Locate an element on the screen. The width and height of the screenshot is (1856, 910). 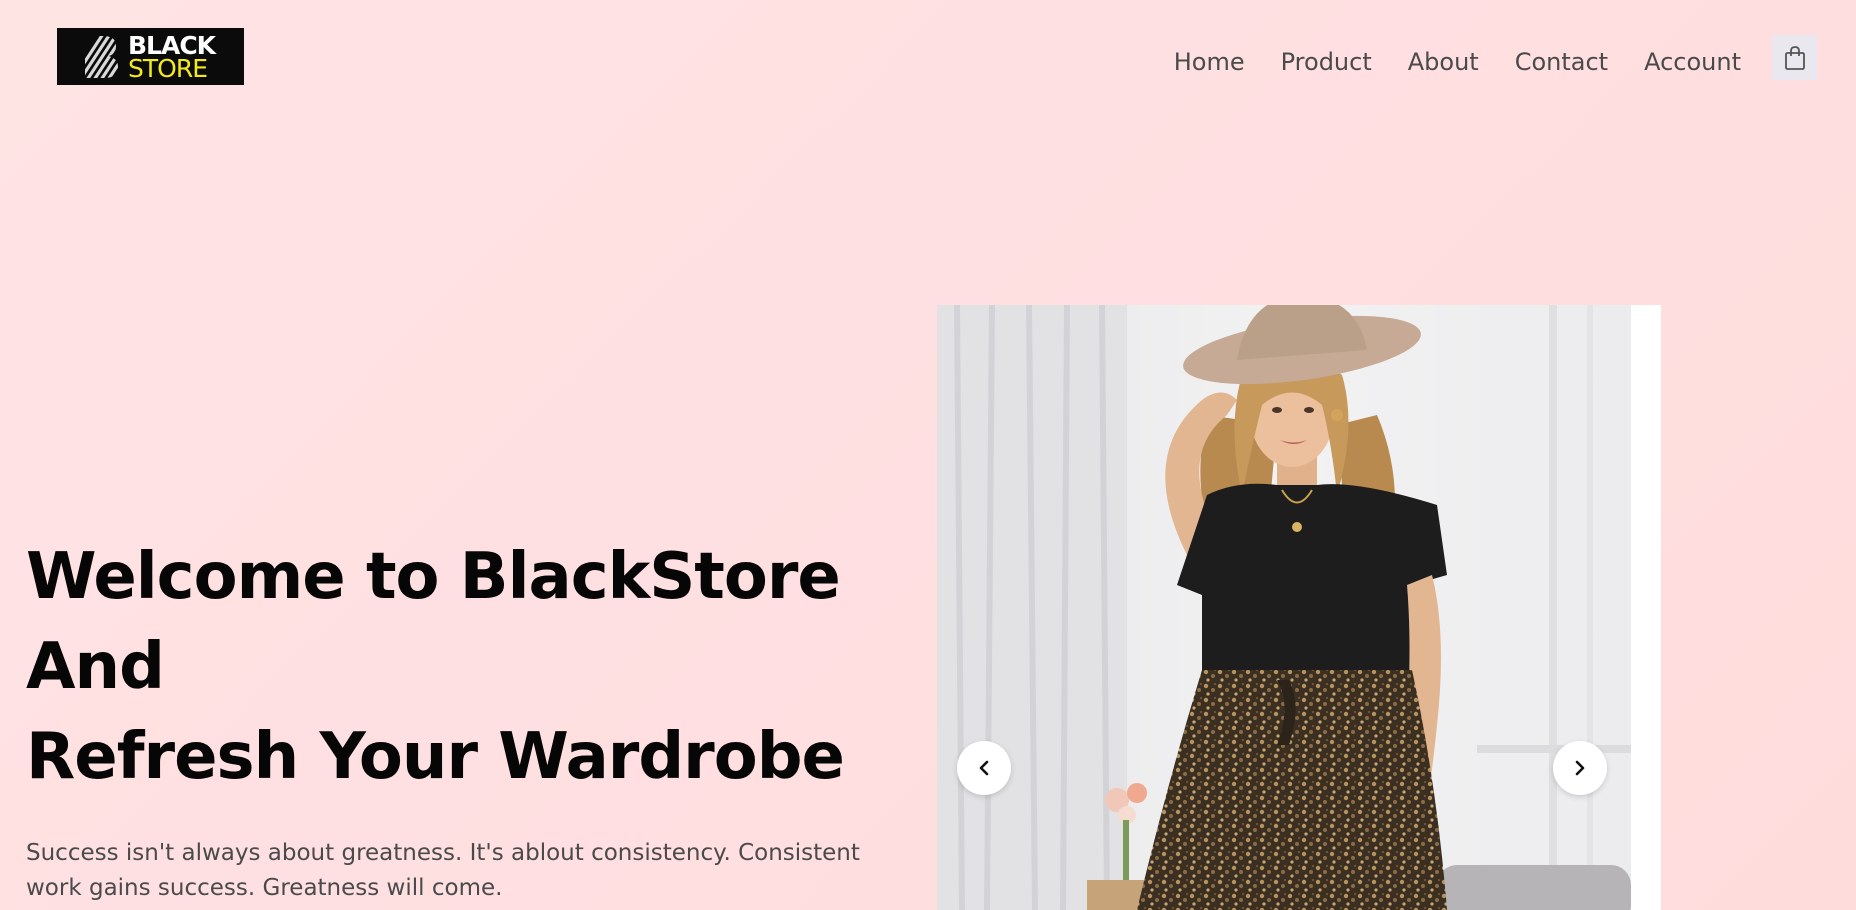
brand-logo: BLACK STORE is located at coordinates (150, 56).